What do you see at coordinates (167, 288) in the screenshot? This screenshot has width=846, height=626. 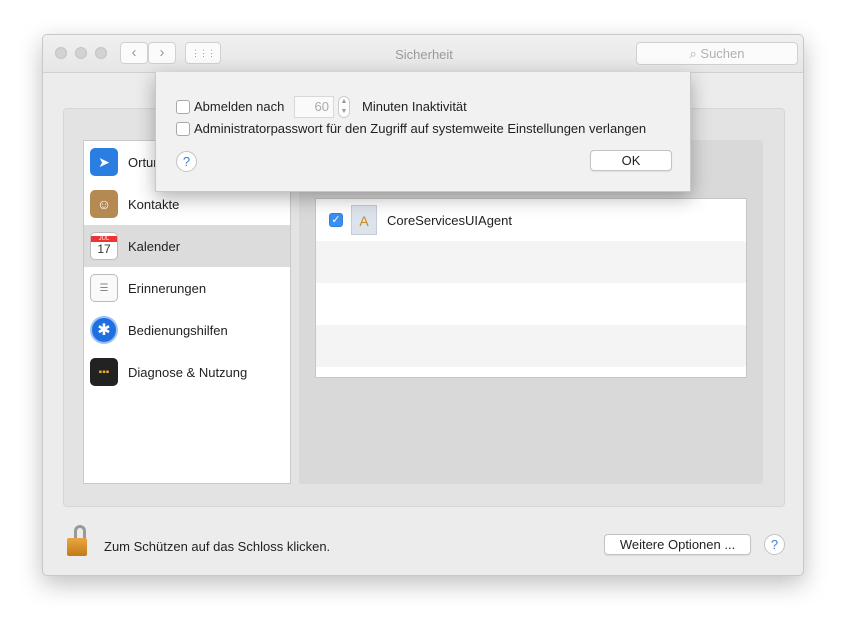 I see `sidebar-item-label: Erinnerungen` at bounding box center [167, 288].